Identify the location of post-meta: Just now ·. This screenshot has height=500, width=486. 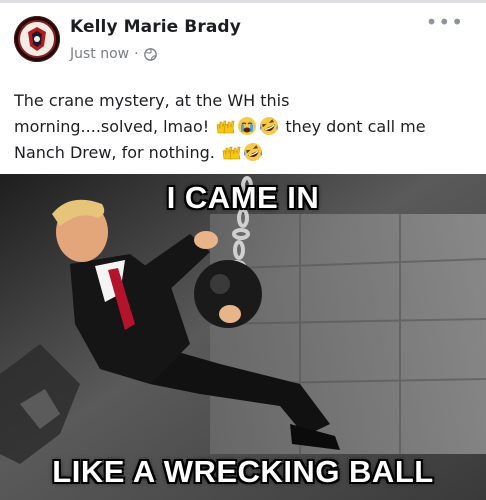
(113, 54).